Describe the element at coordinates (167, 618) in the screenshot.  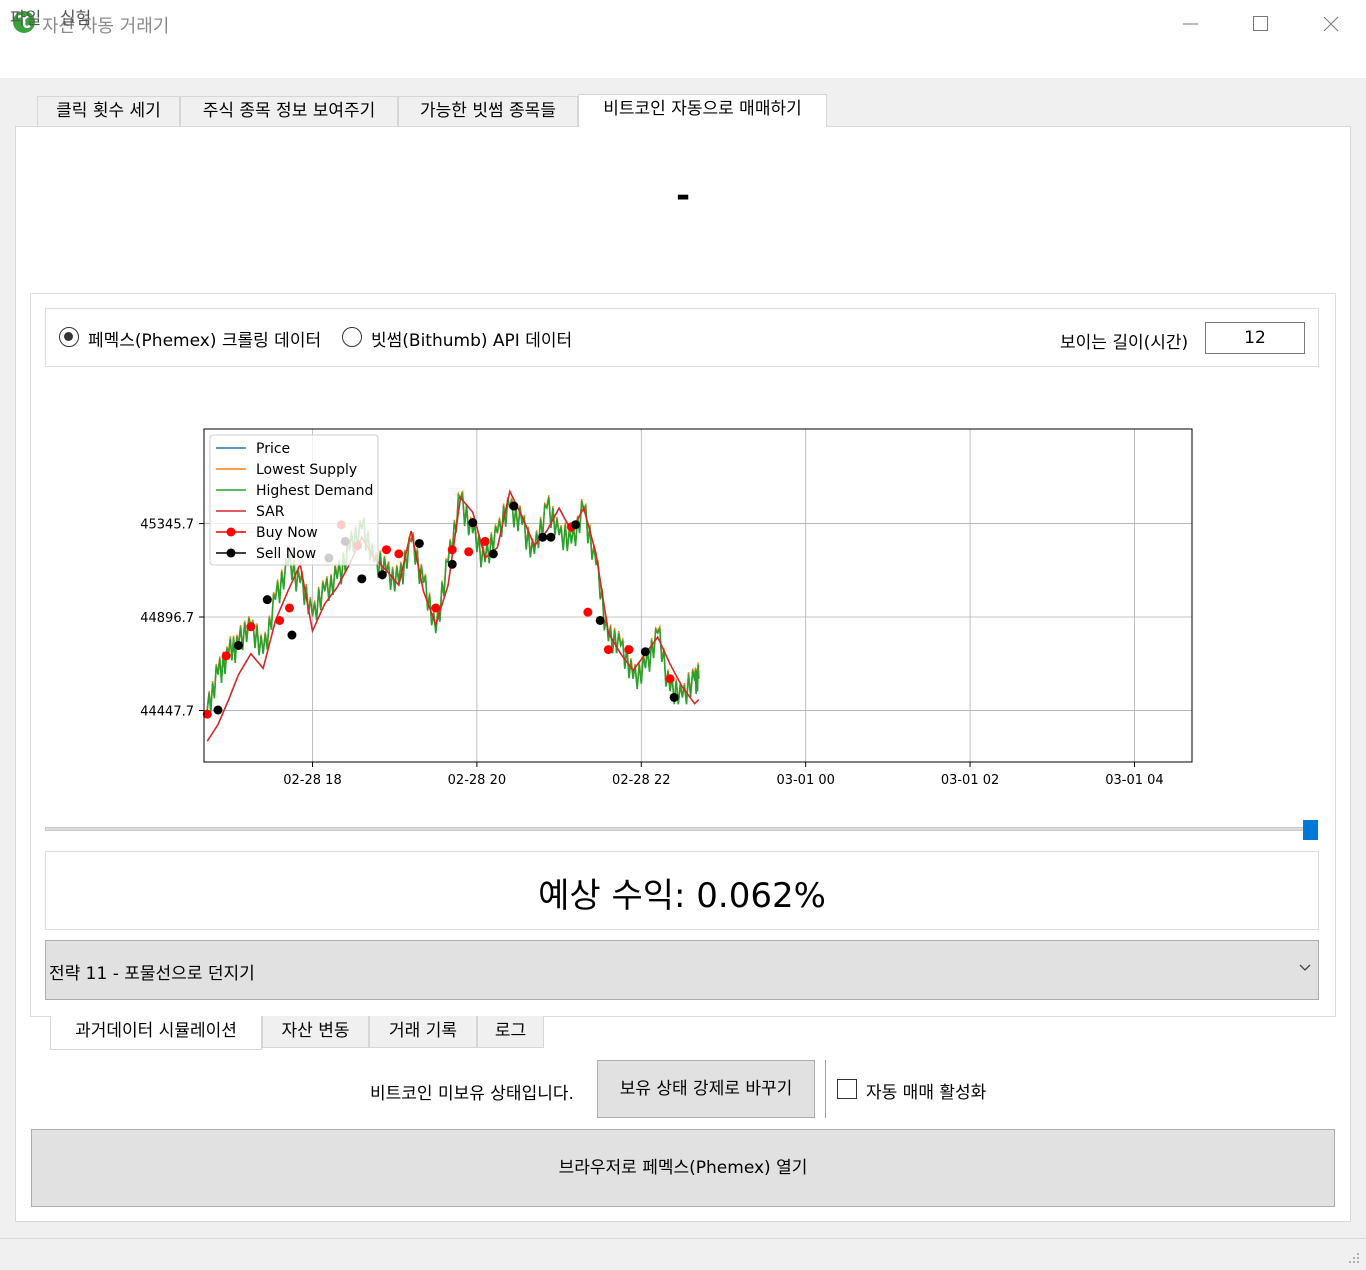
I see `y-tick-label: 44896.7` at that location.